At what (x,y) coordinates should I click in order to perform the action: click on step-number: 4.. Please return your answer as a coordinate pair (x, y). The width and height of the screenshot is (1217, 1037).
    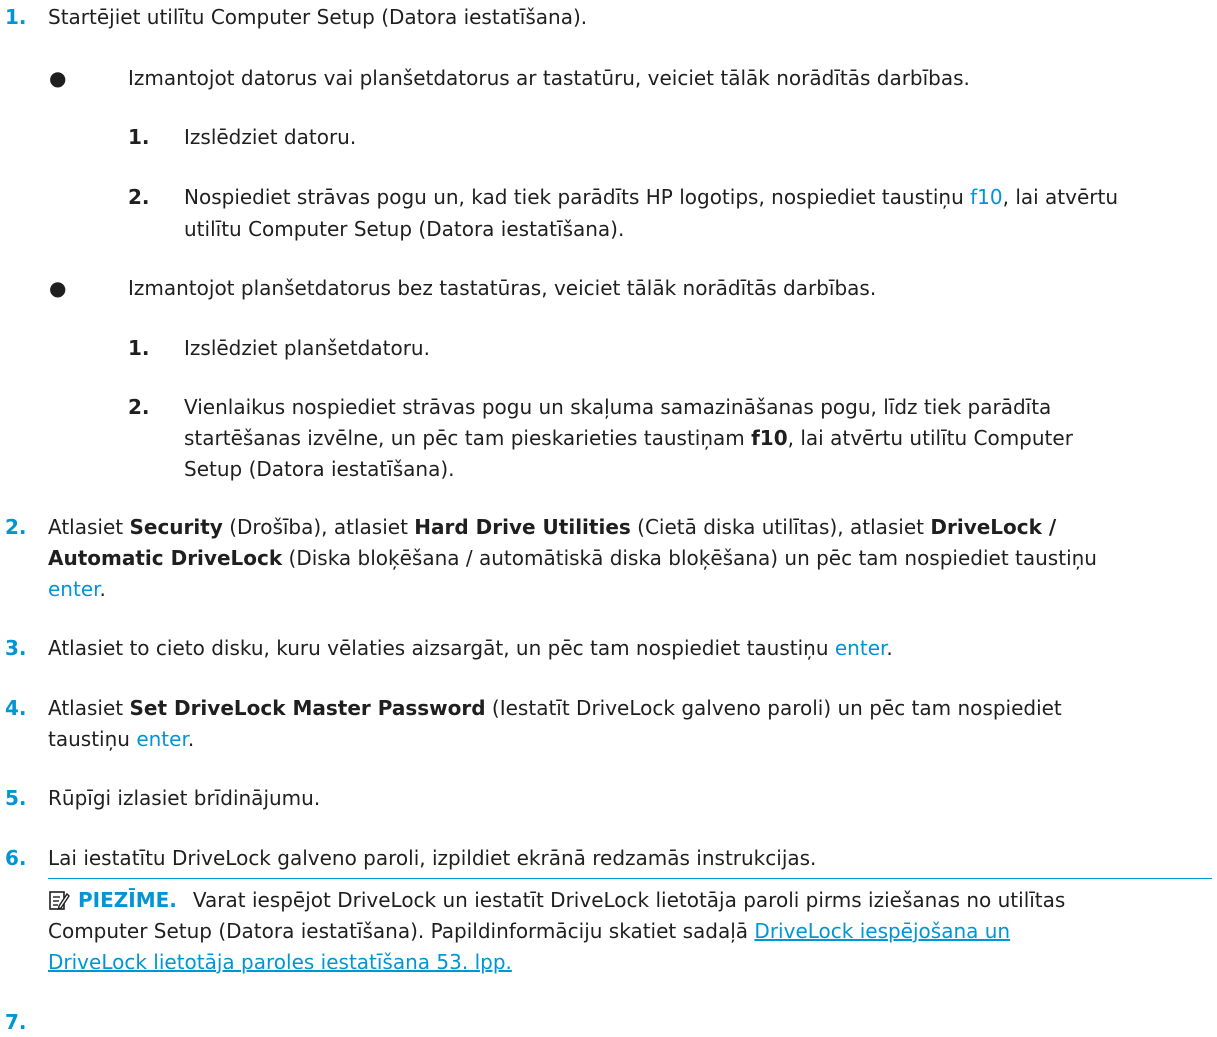
    Looking at the image, I should click on (16, 708).